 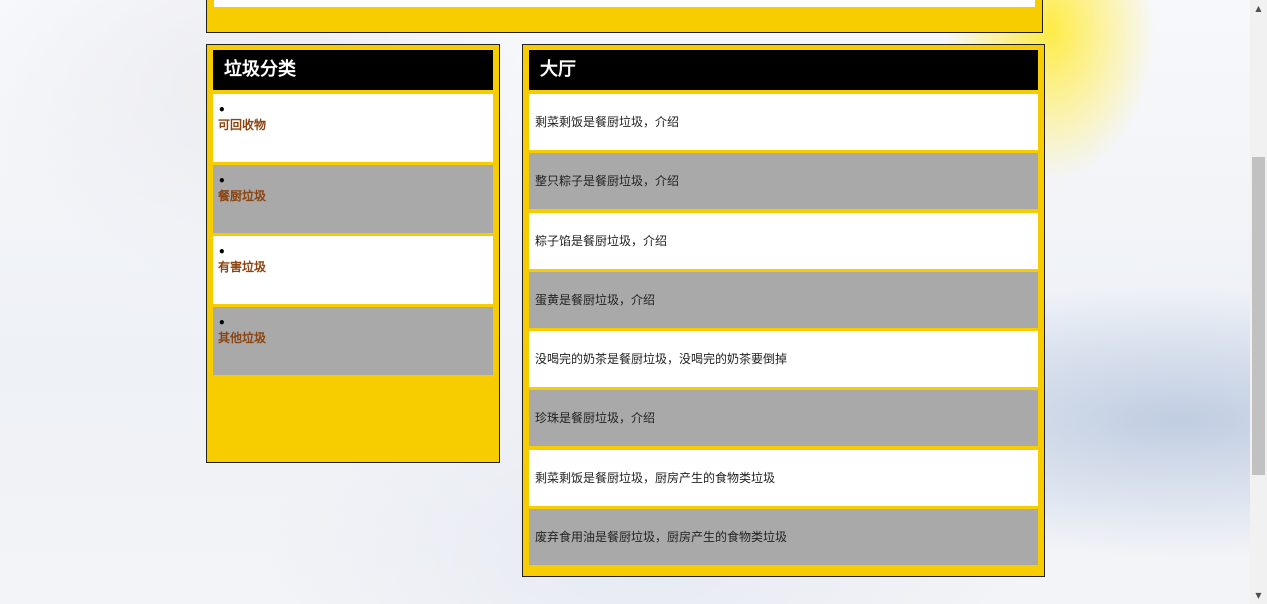 I want to click on list-item: 整只粽子是餐厨垃圾，介绍, so click(x=783, y=181).